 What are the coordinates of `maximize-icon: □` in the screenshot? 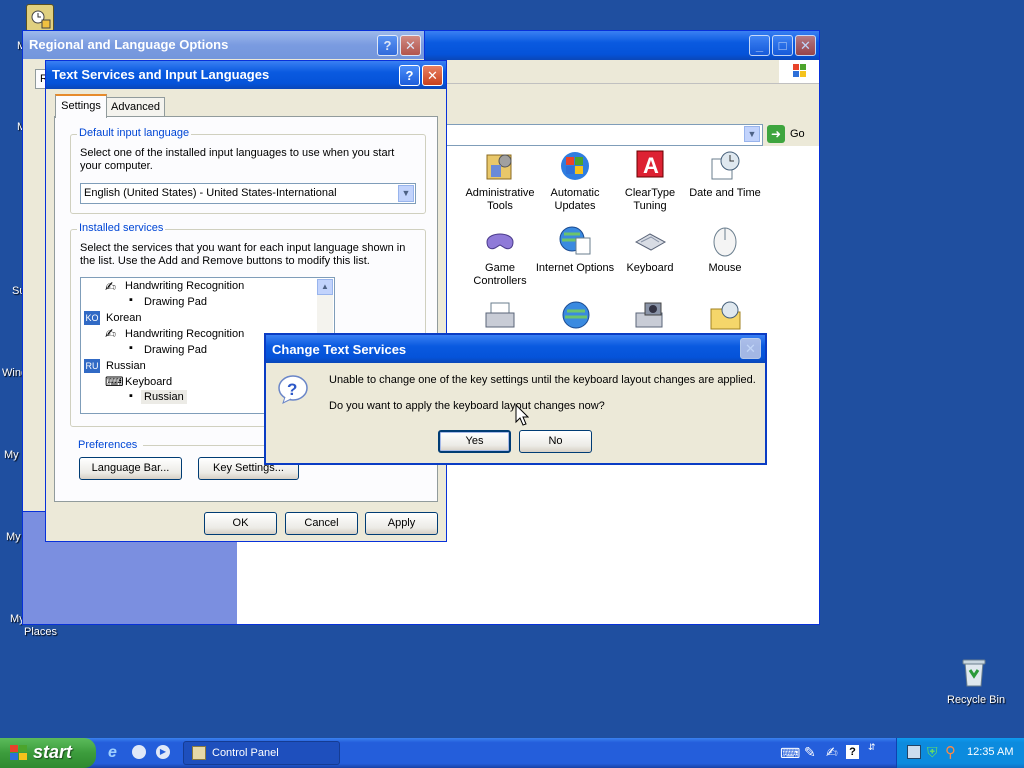 It's located at (782, 45).